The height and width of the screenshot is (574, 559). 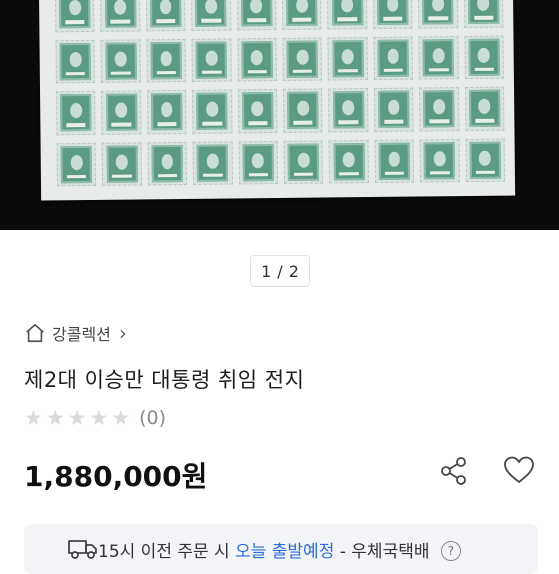 I want to click on heart-icon, so click(x=519, y=473).